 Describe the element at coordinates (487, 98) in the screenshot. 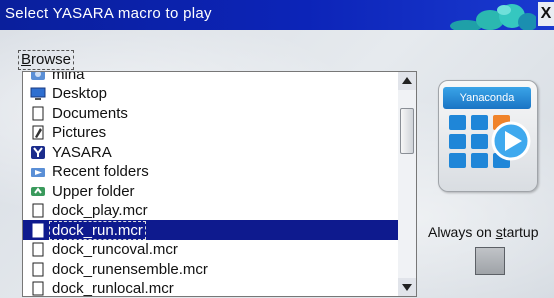

I see `logo-header: Yanaconda` at that location.